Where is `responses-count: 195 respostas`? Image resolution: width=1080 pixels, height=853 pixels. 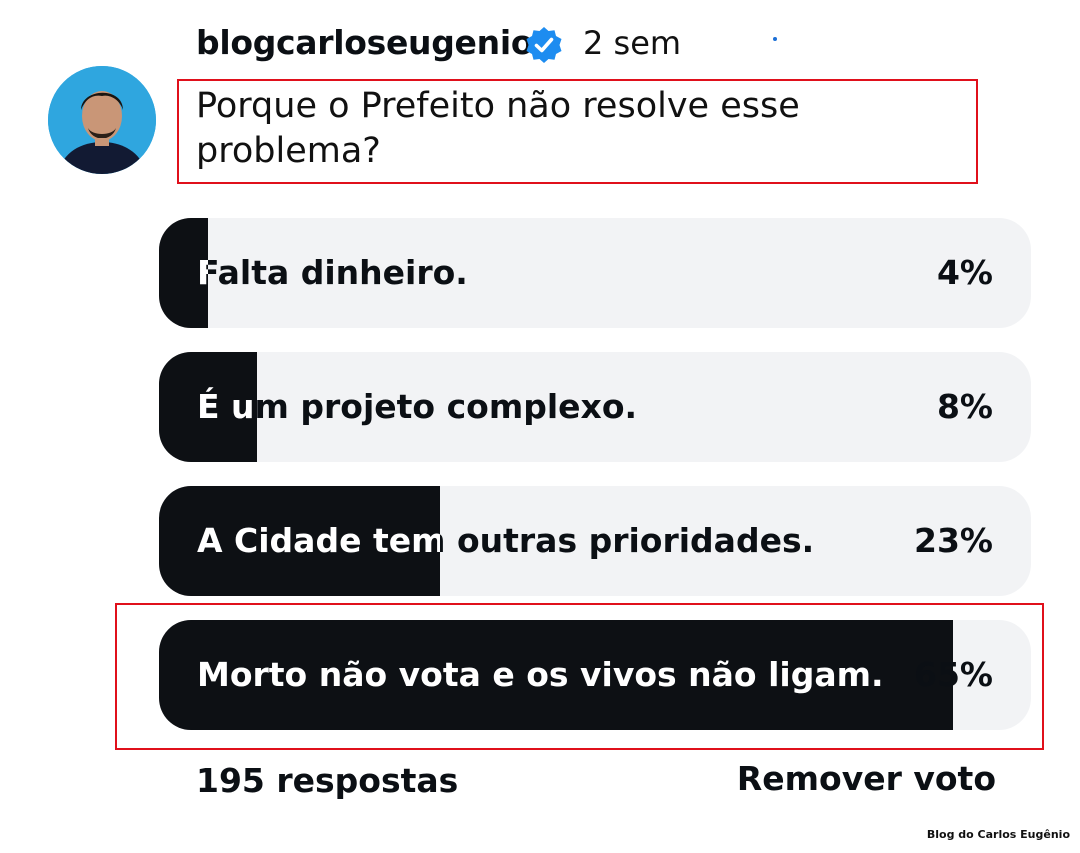
responses-count: 195 respostas is located at coordinates (327, 781).